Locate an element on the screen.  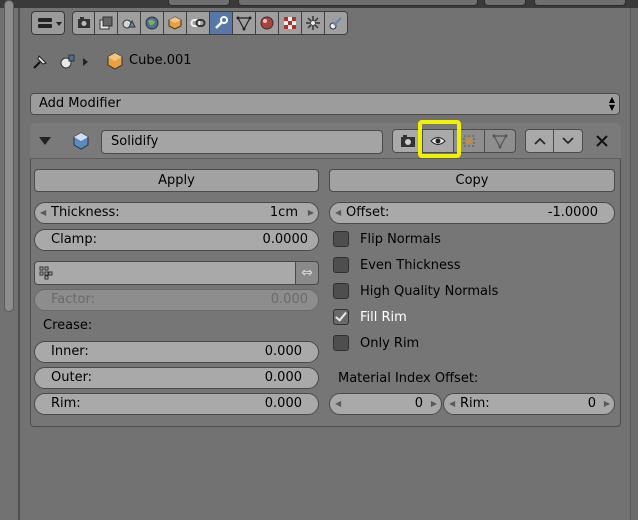
pin-icon is located at coordinates (41, 61).